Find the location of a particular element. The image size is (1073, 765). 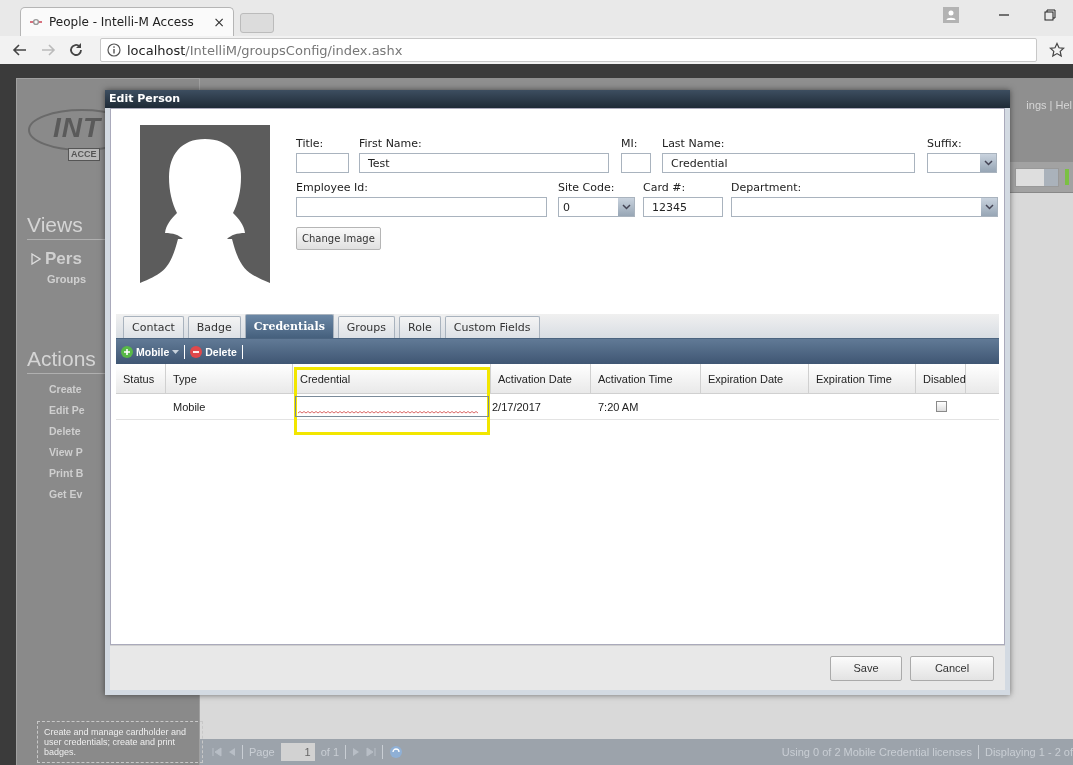

table-cell-text: 2/17/2017 is located at coordinates (516, 407).